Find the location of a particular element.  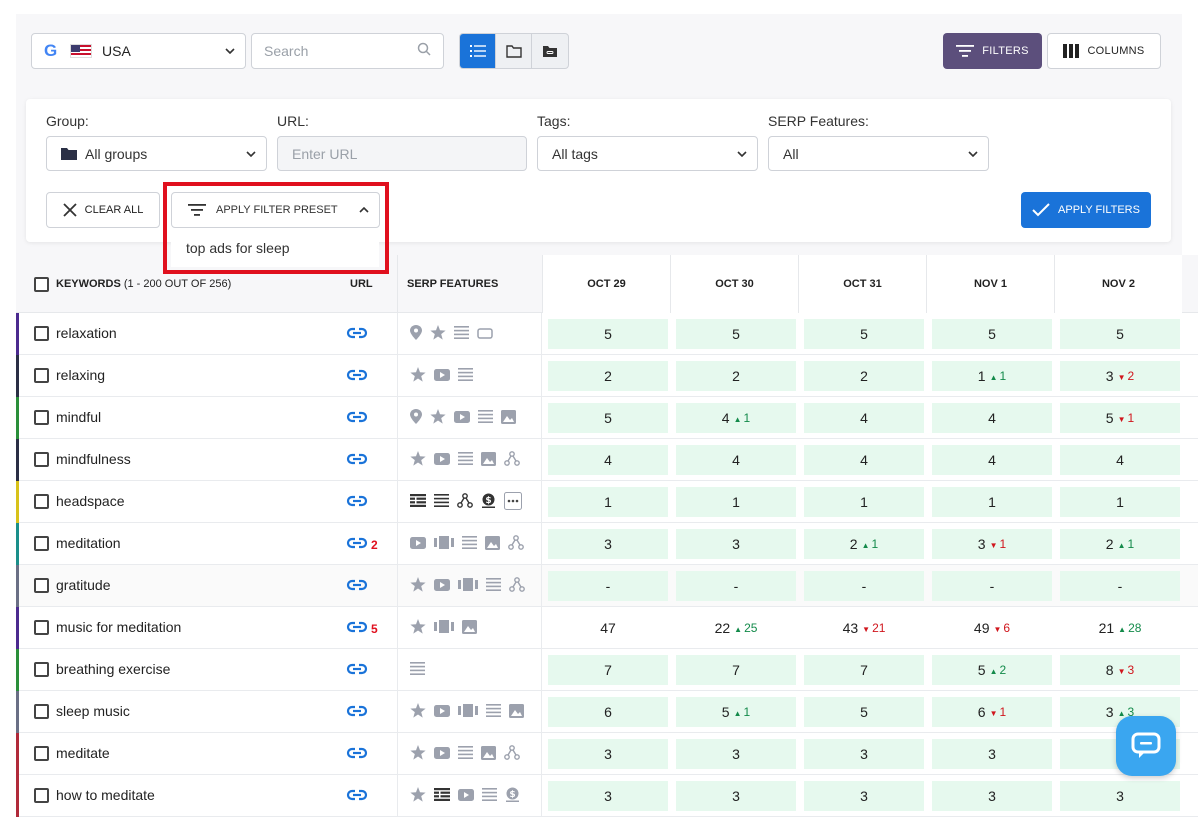

table-row: gratitude - - - - - is located at coordinates (607, 586).